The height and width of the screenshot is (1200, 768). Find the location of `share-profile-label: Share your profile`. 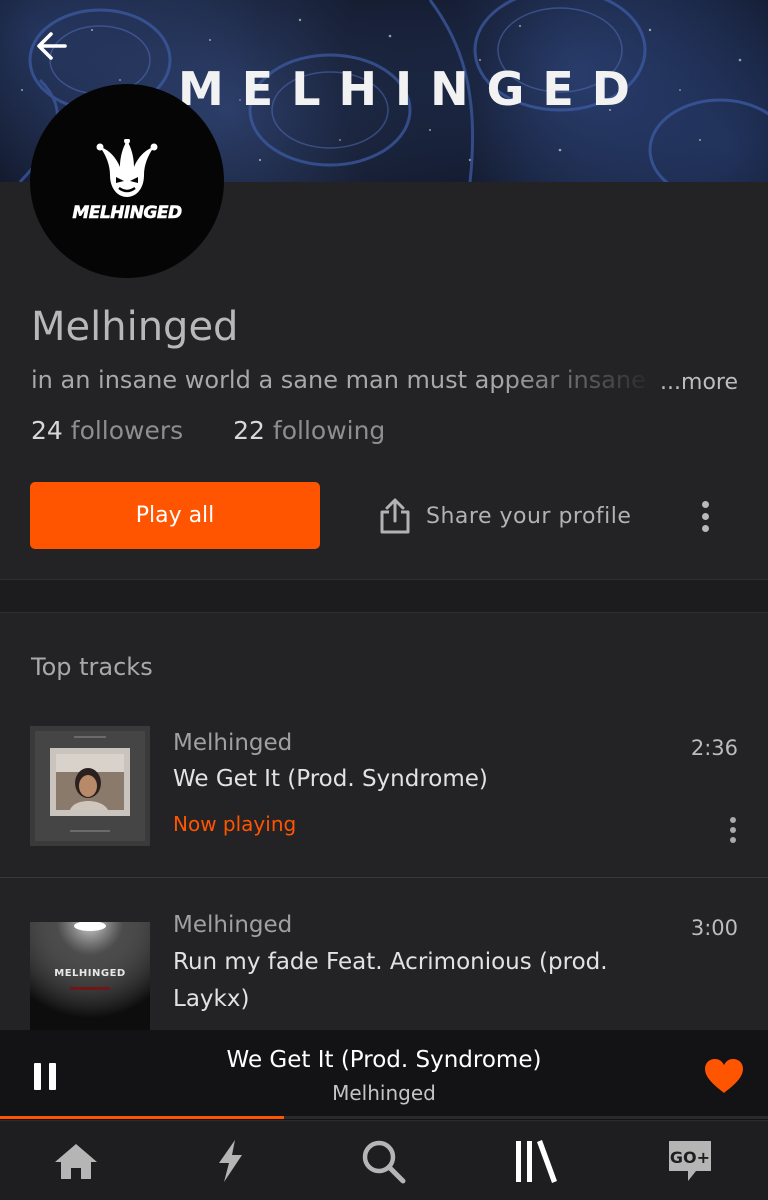

share-profile-label: Share your profile is located at coordinates (529, 516).